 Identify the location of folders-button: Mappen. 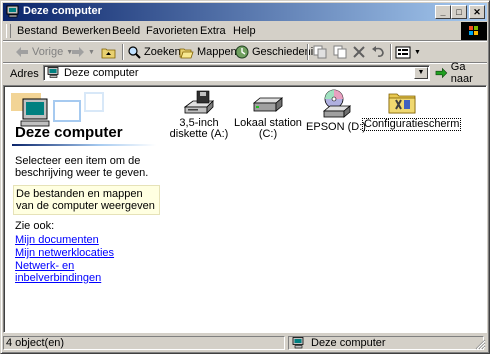
(208, 52).